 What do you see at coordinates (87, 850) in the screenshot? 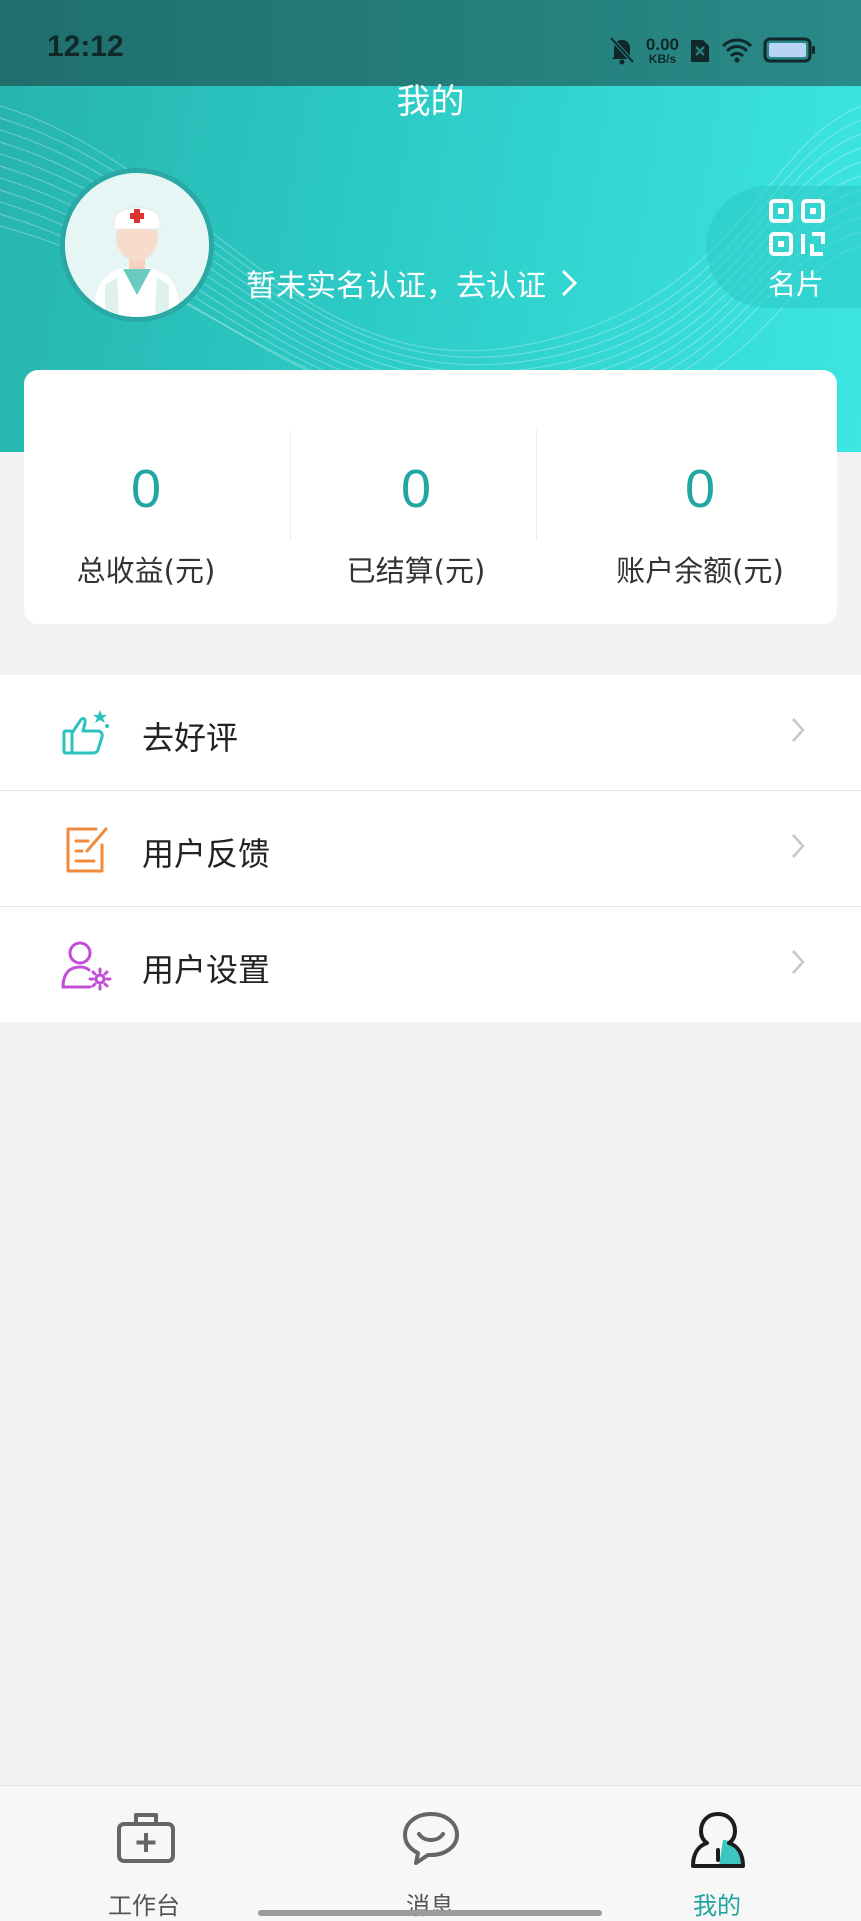
I see `feedback-edit-icon` at bounding box center [87, 850].